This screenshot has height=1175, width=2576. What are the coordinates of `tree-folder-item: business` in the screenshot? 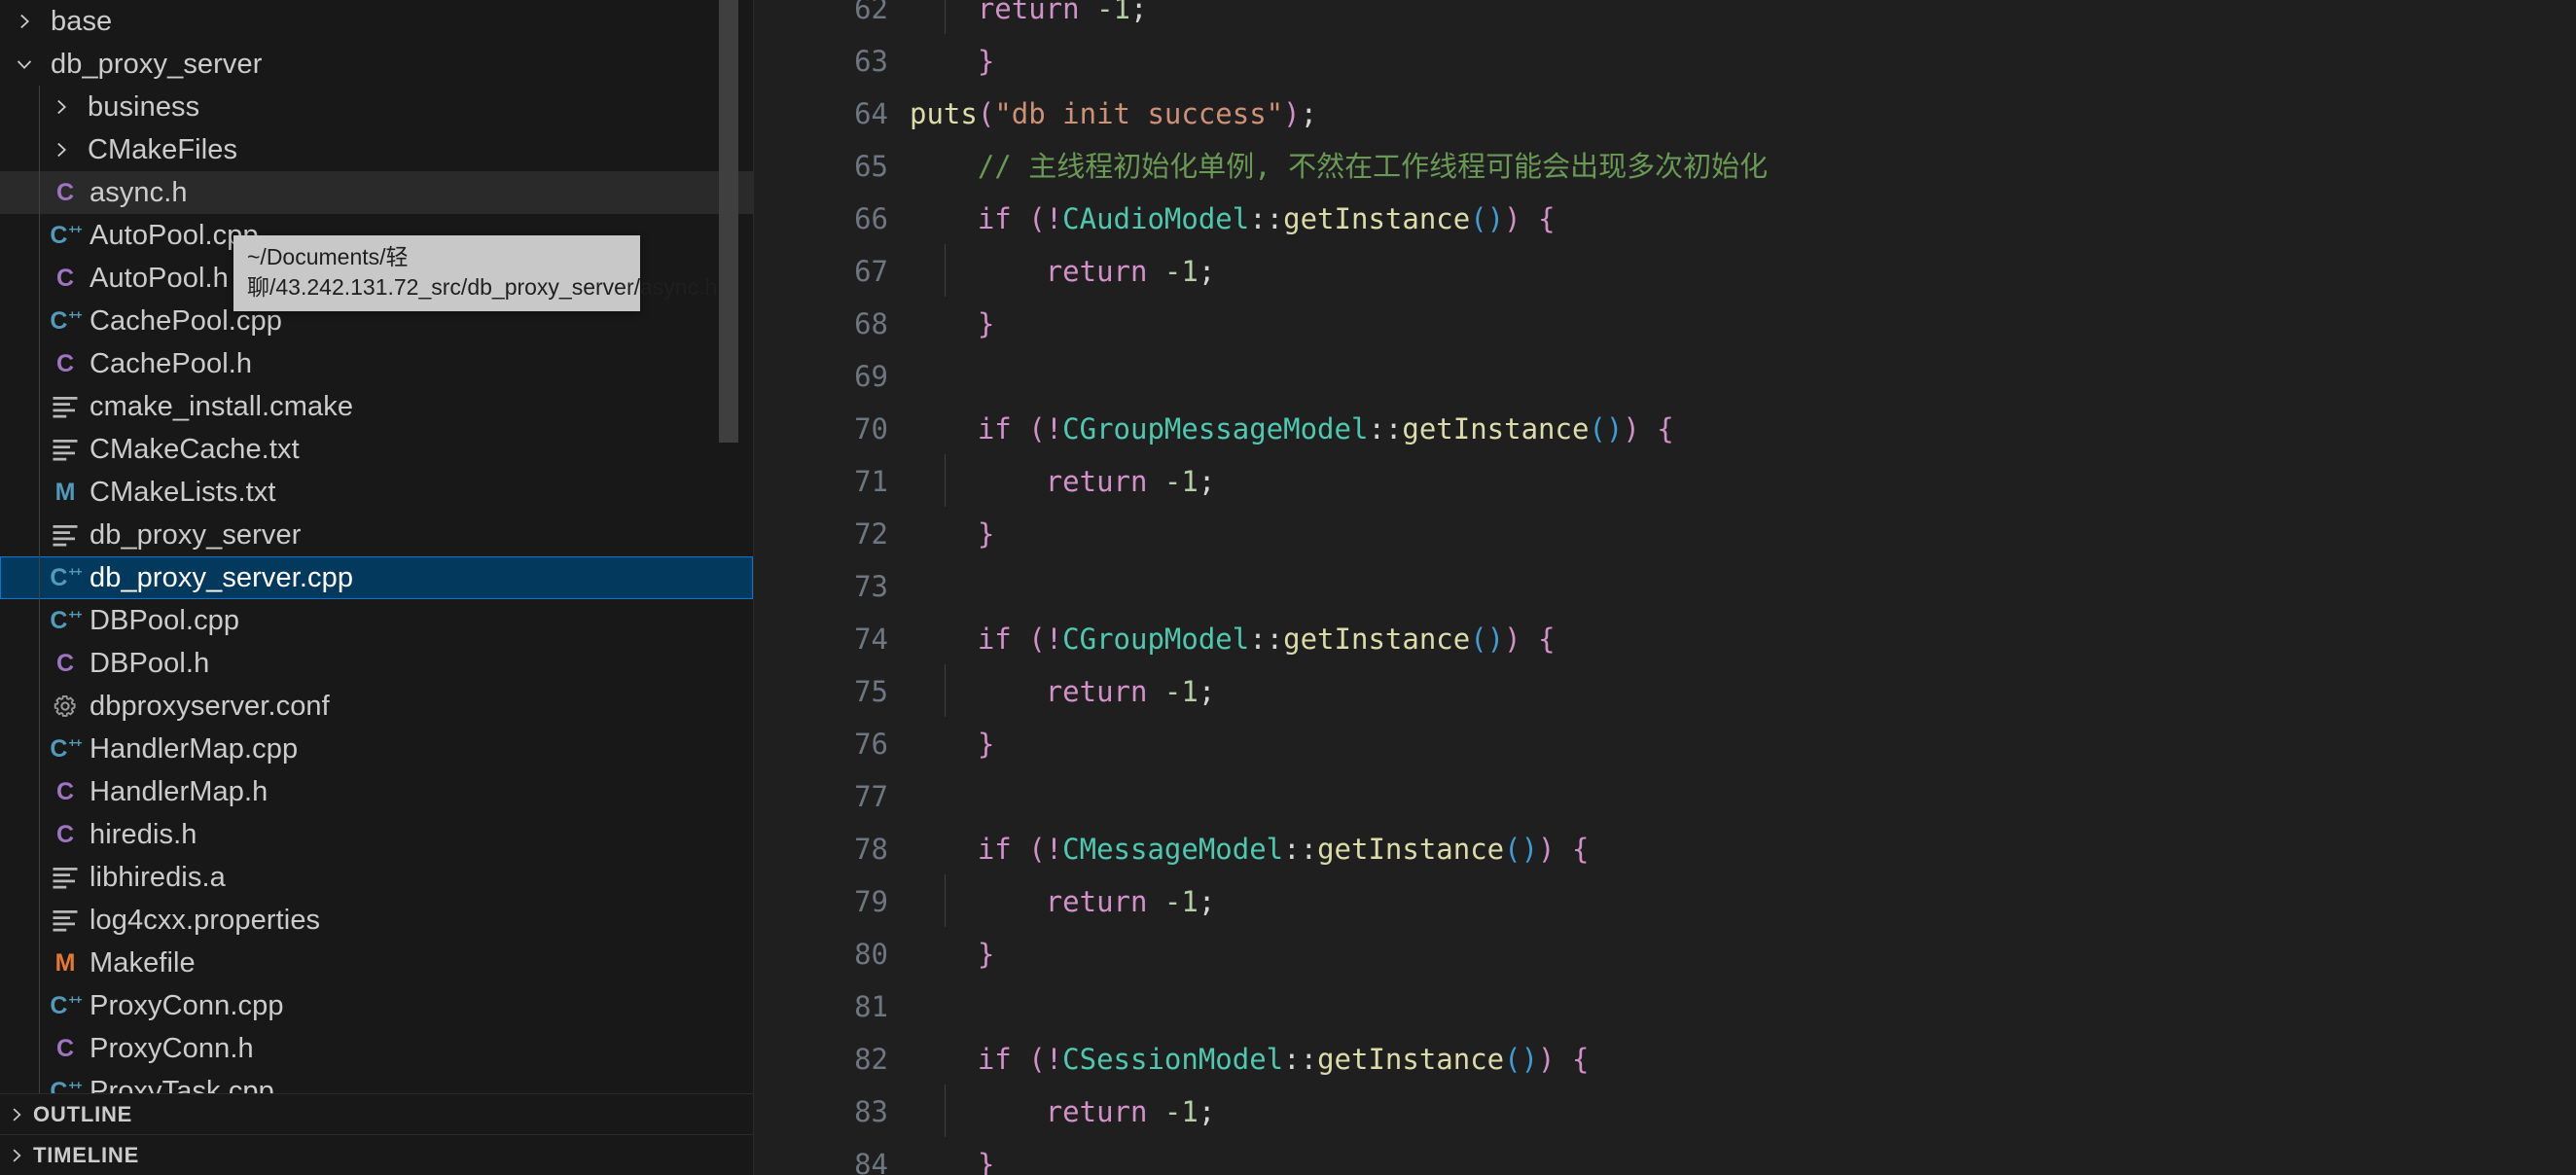 It's located at (376, 107).